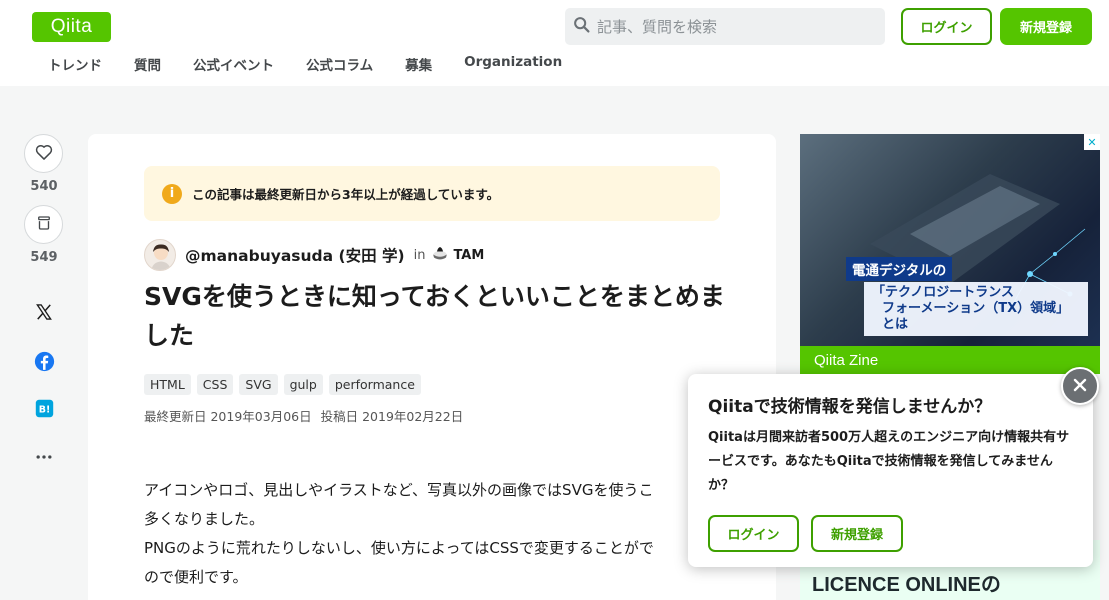 The width and height of the screenshot is (1109, 600). I want to click on search-icon, so click(582, 27).